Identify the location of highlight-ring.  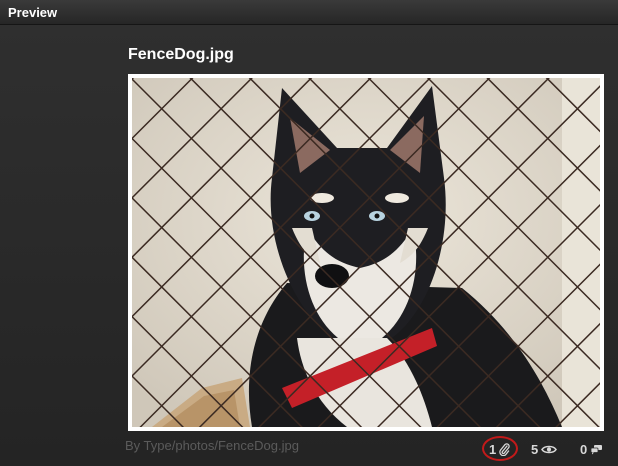
(500, 448).